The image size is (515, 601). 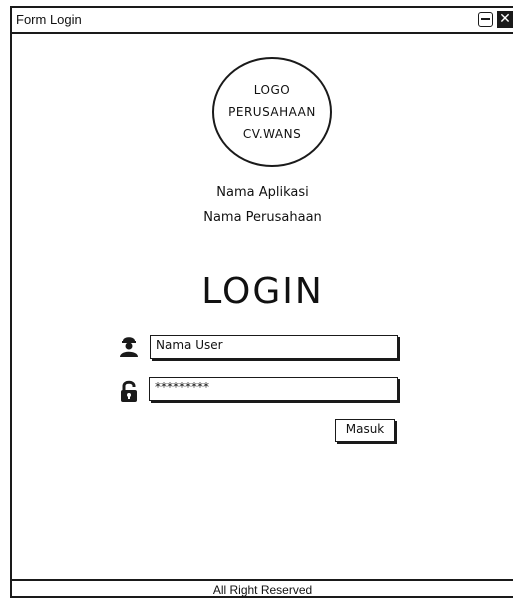 What do you see at coordinates (262, 217) in the screenshot?
I see `company-name: Nama Perusahaan` at bounding box center [262, 217].